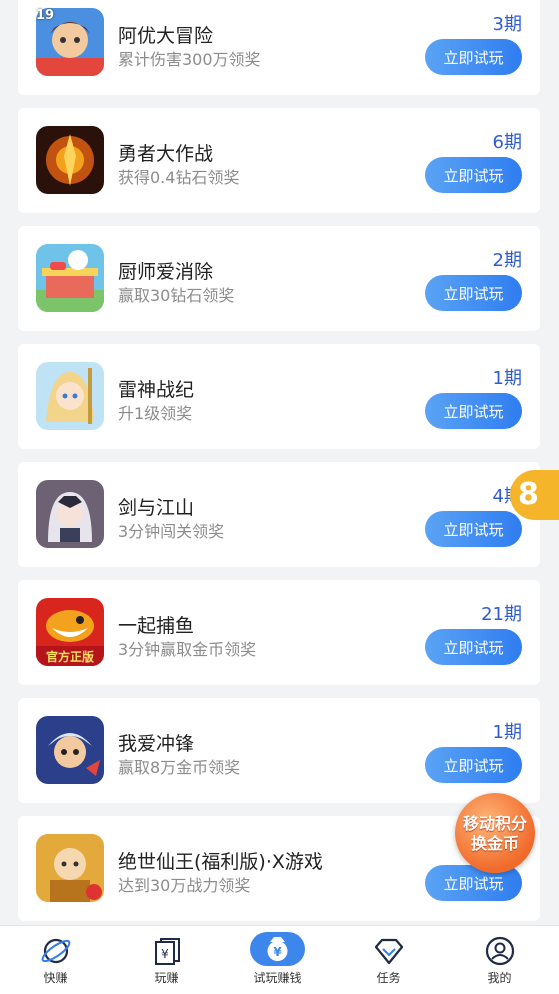  I want to click on tab-play-earn: ¥ 玩赚, so click(166, 960).